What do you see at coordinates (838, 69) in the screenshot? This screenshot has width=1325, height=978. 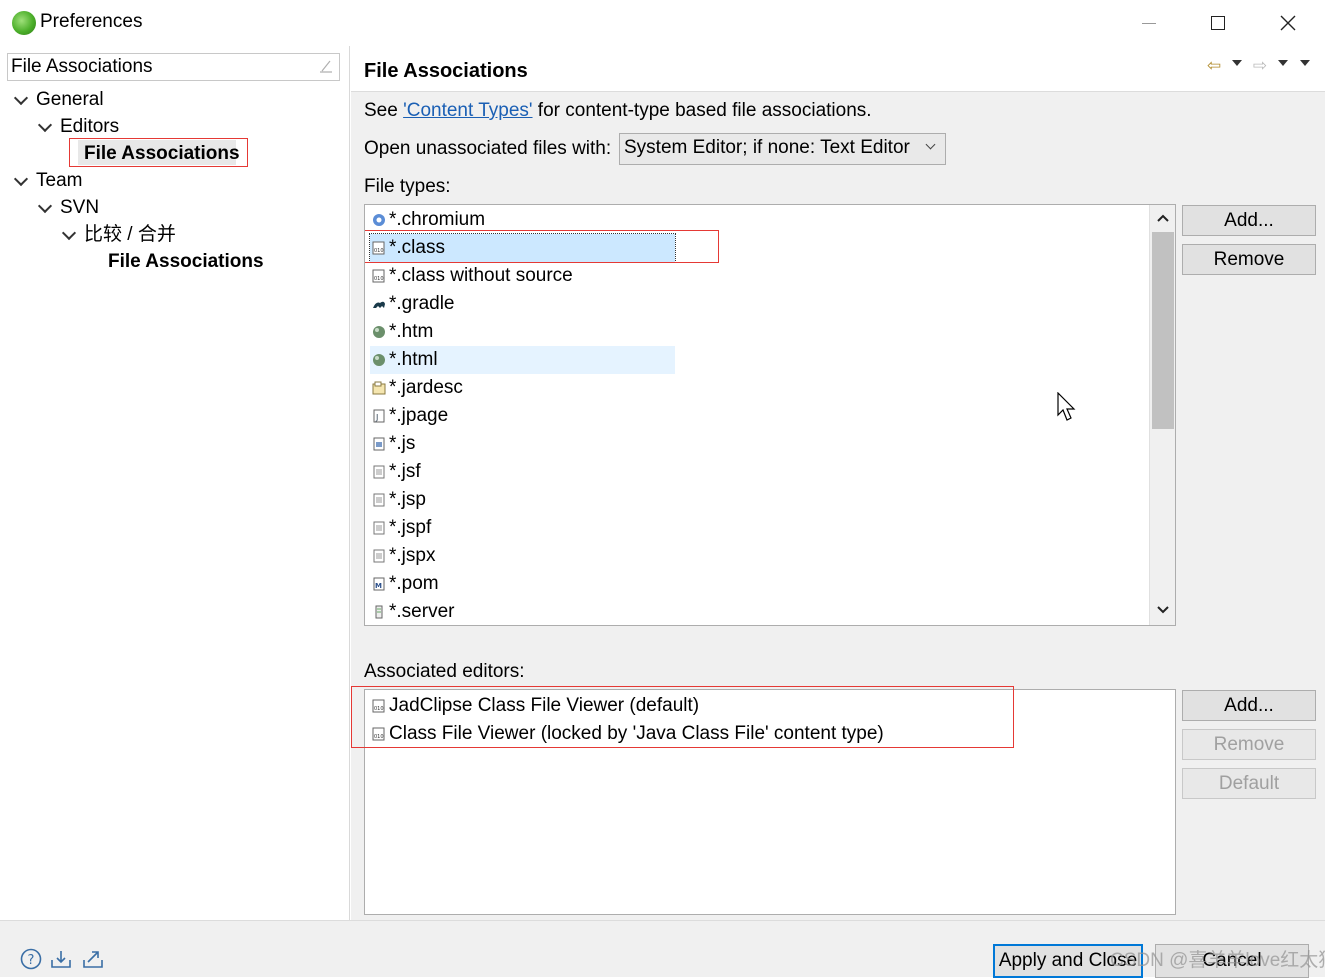 I see `page-header: File Associations ⇦ ⇨` at bounding box center [838, 69].